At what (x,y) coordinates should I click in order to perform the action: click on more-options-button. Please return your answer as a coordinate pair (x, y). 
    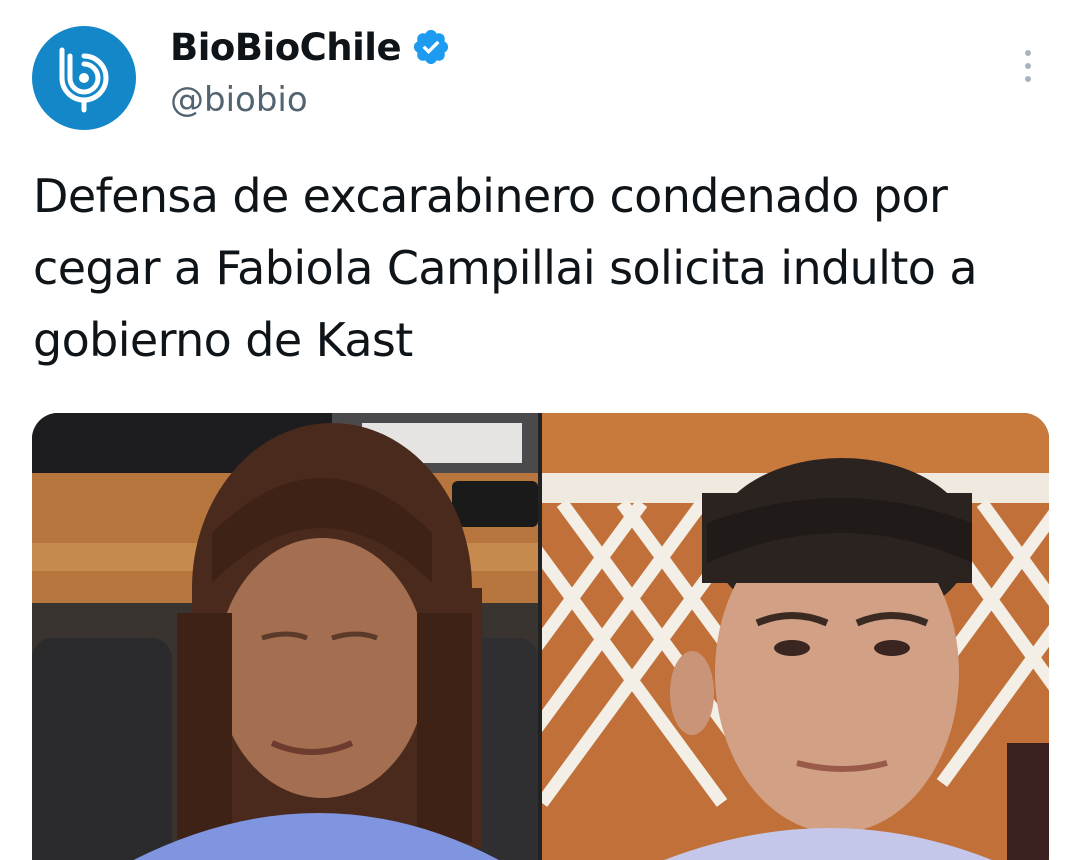
    Looking at the image, I should click on (1028, 66).